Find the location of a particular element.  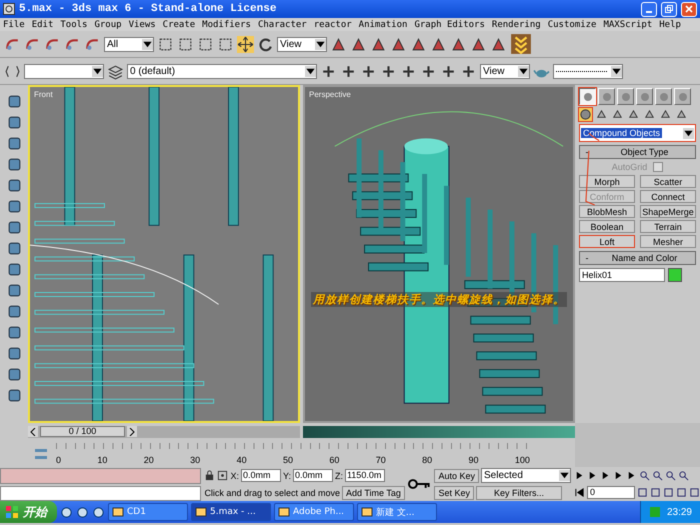

object-type-button: Loft is located at coordinates (607, 241).